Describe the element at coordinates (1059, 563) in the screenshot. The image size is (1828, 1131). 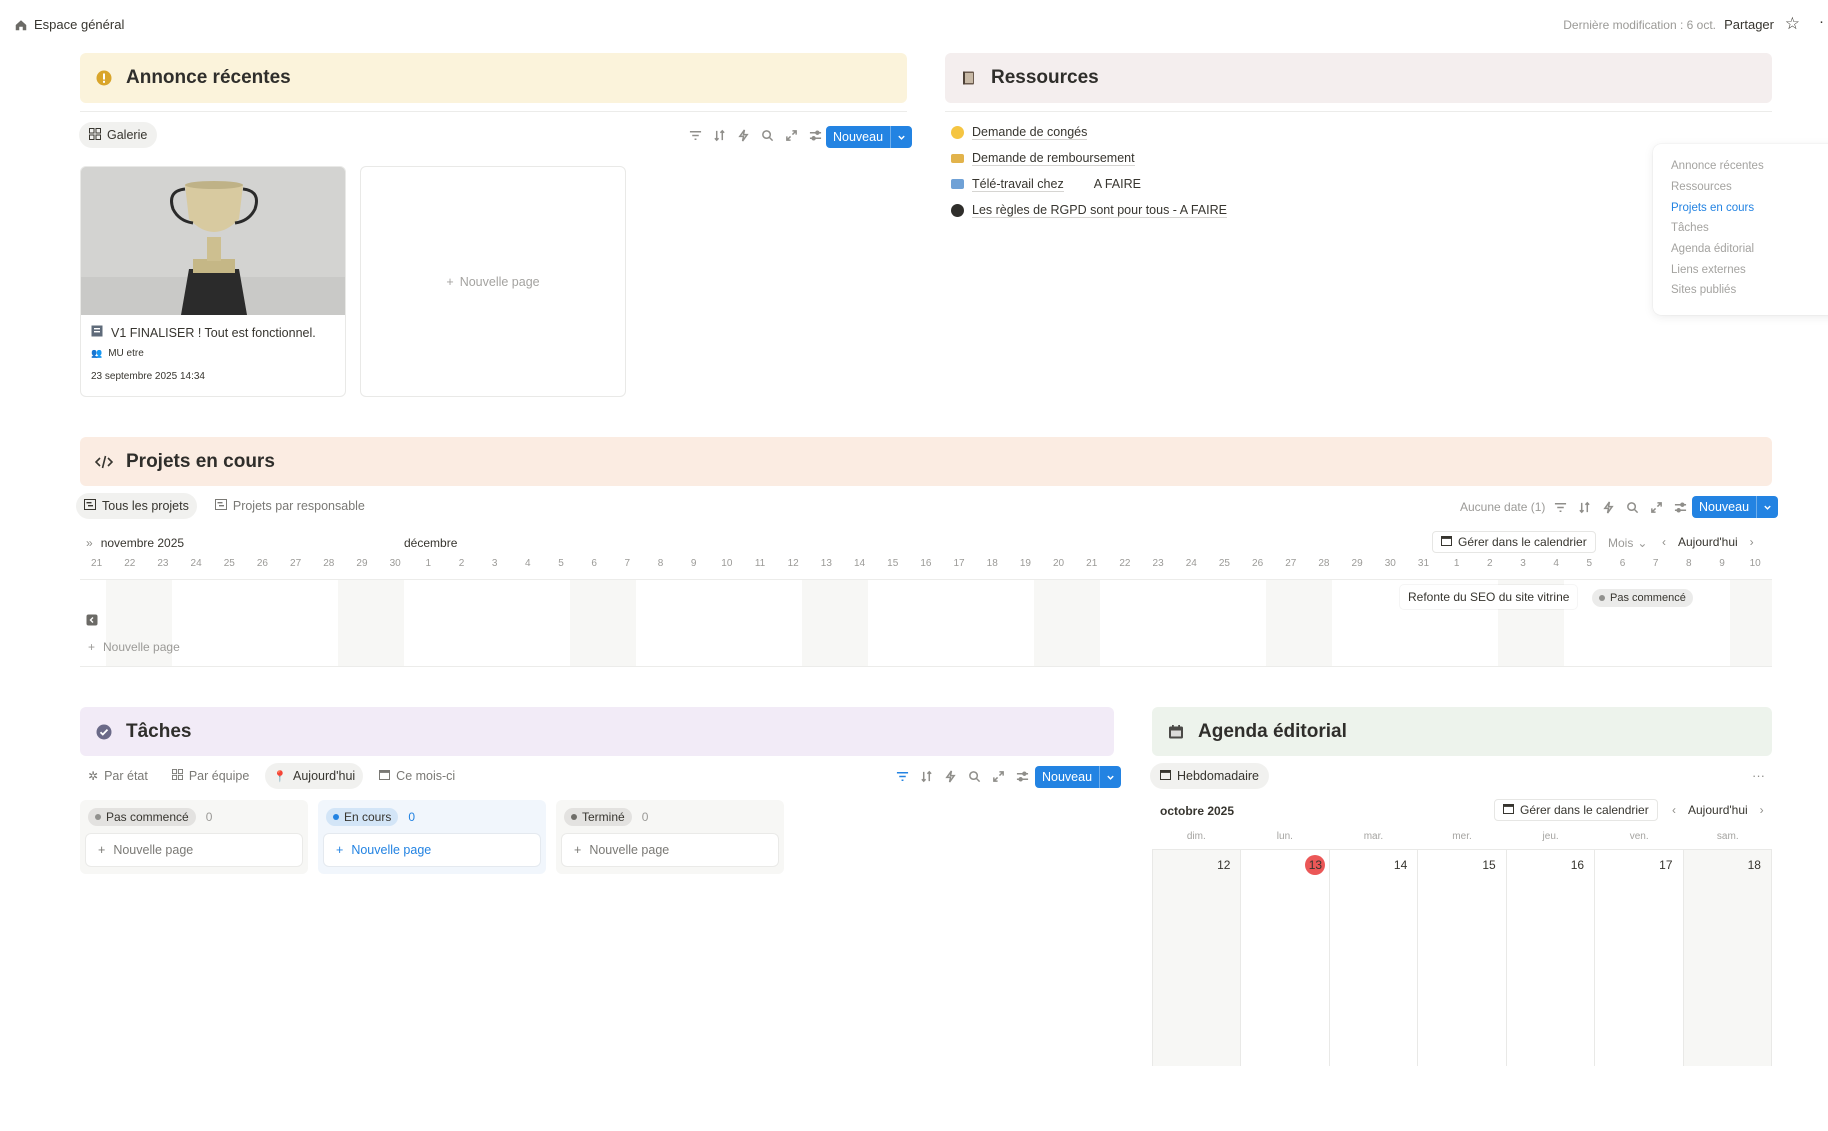
I see `timeline-day: 20` at that location.